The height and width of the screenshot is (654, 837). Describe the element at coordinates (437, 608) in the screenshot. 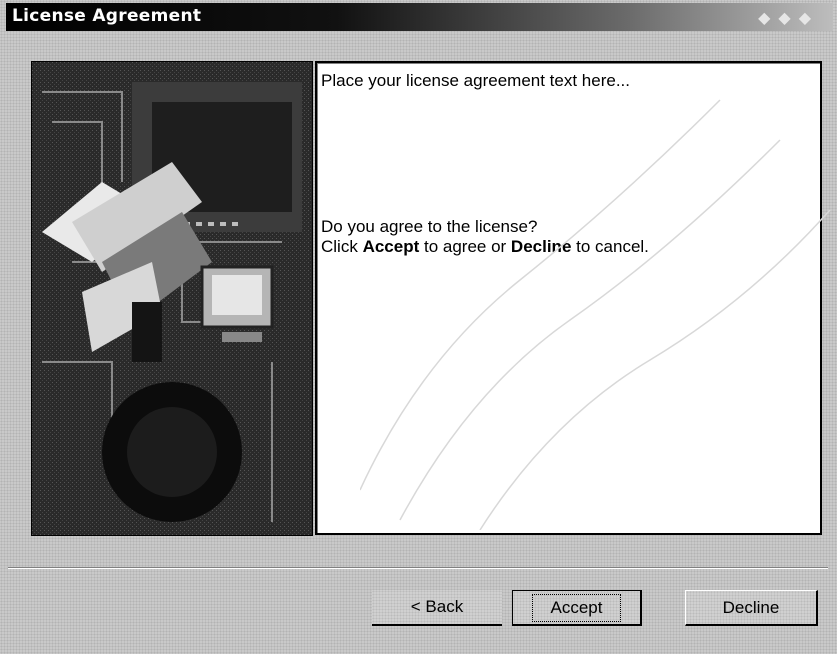

I see `back-button: < Back` at that location.